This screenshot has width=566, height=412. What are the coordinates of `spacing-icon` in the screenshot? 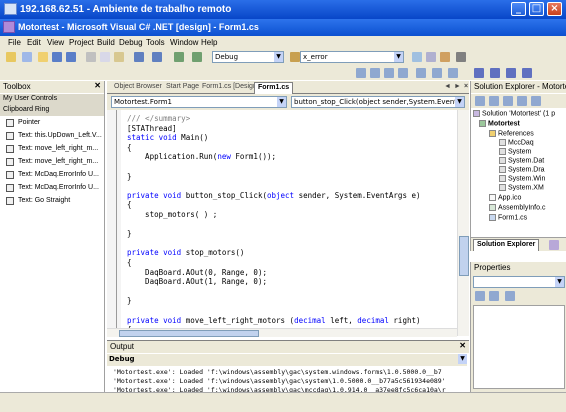 It's located at (437, 73).